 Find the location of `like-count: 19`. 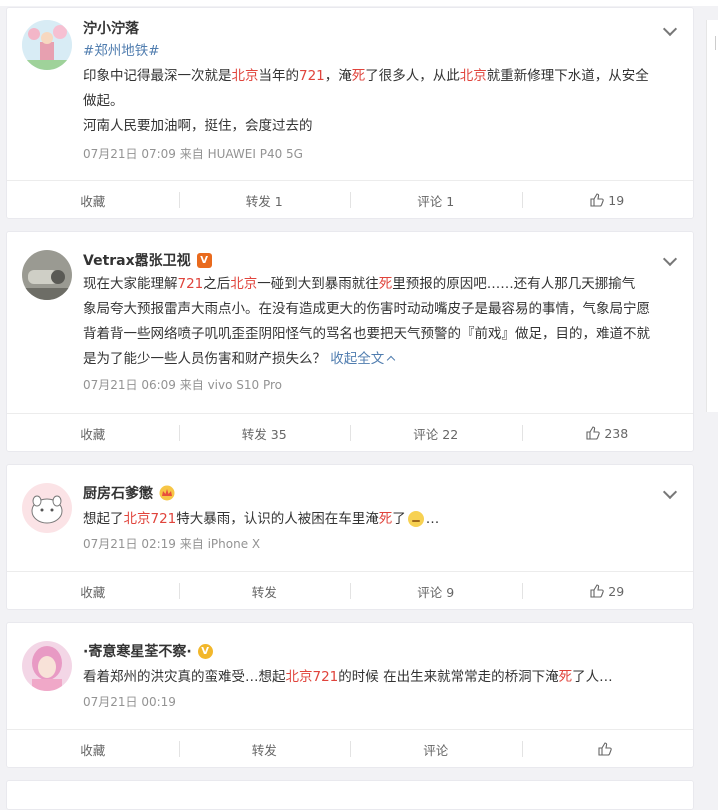

like-count: 19 is located at coordinates (616, 200).